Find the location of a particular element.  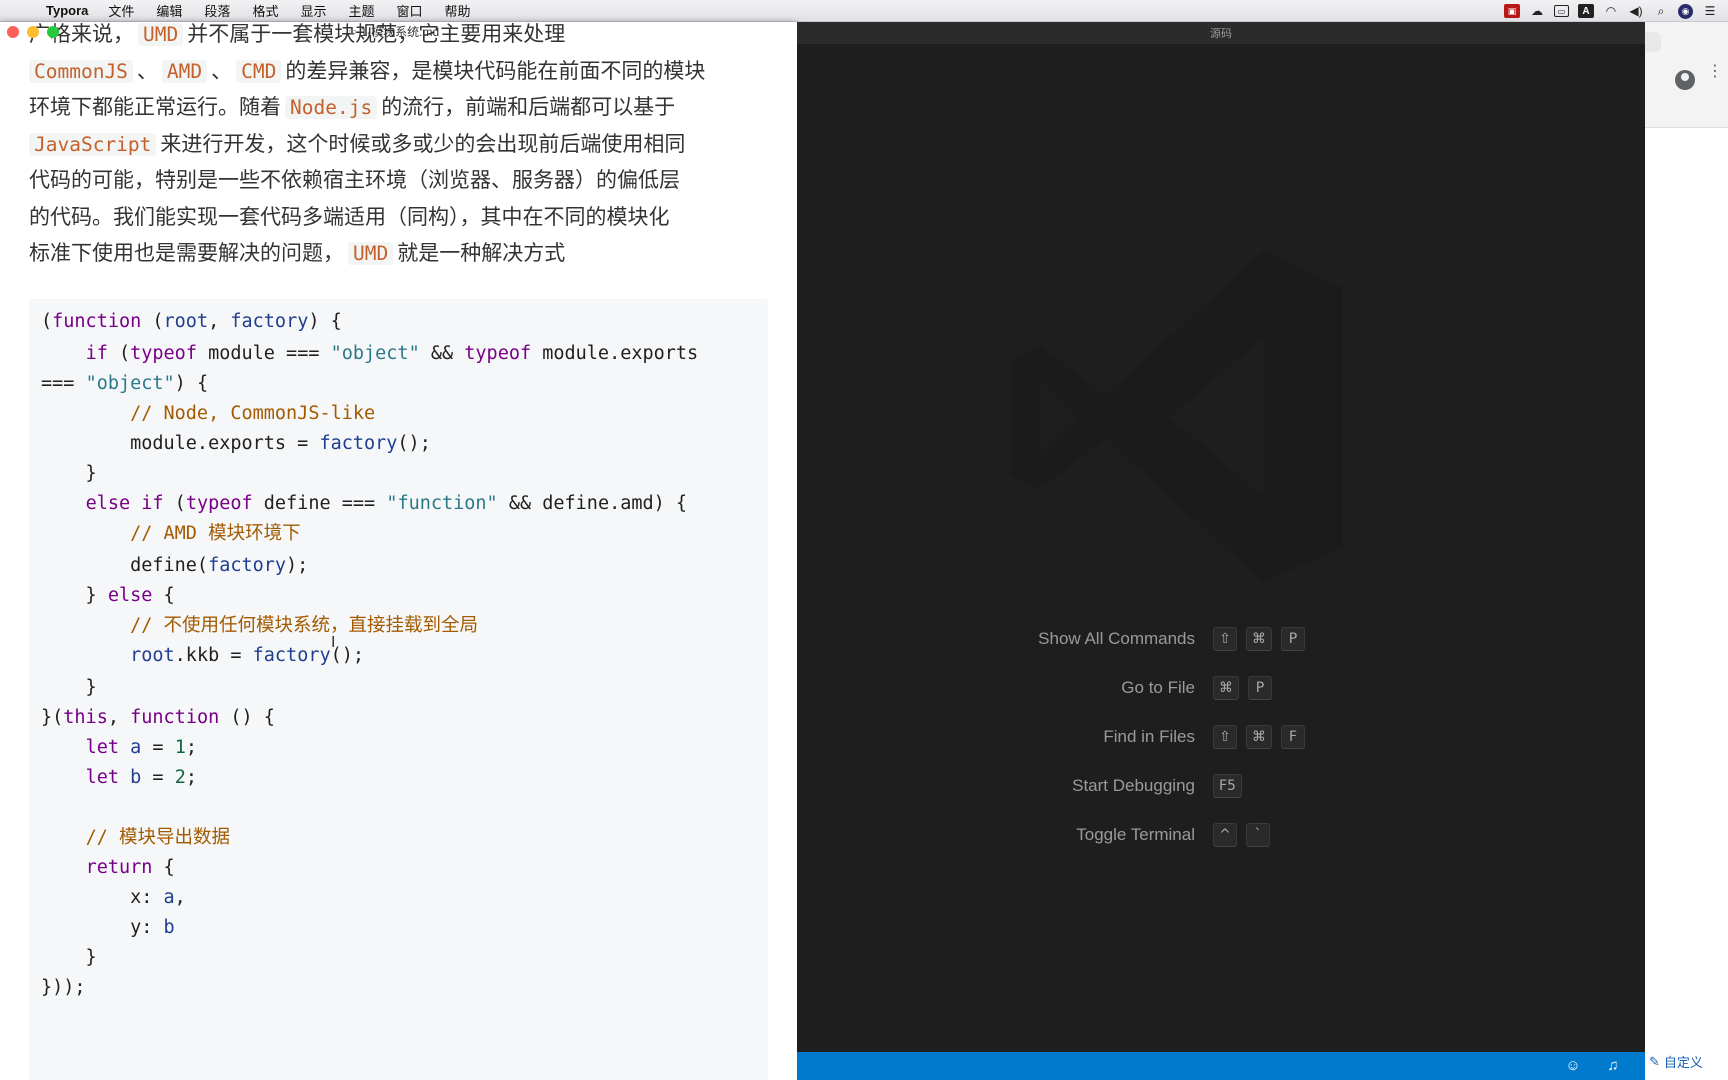

notifications-bell-icon: ♫ is located at coordinates (1613, 1066).